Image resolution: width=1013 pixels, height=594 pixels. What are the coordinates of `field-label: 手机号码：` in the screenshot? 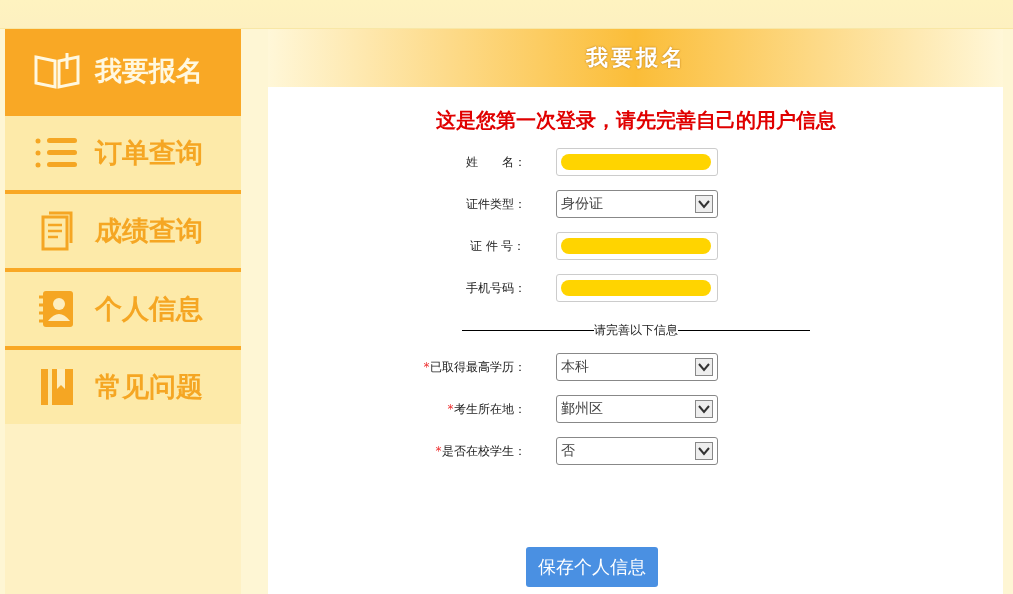 It's located at (495, 288).